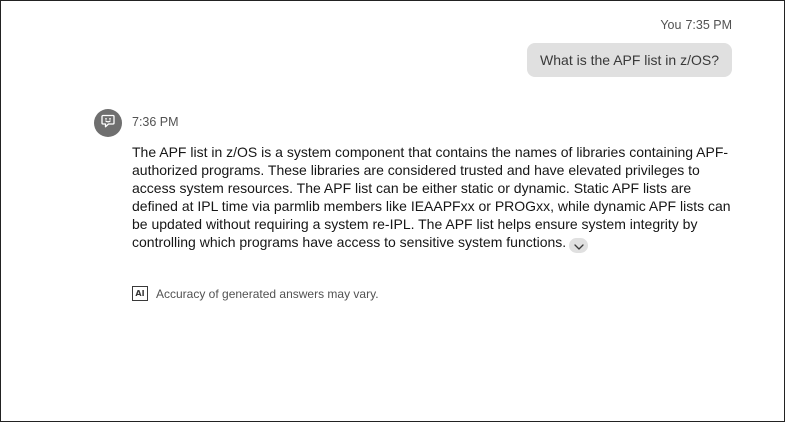  I want to click on chat-bot-icon, so click(108, 123).